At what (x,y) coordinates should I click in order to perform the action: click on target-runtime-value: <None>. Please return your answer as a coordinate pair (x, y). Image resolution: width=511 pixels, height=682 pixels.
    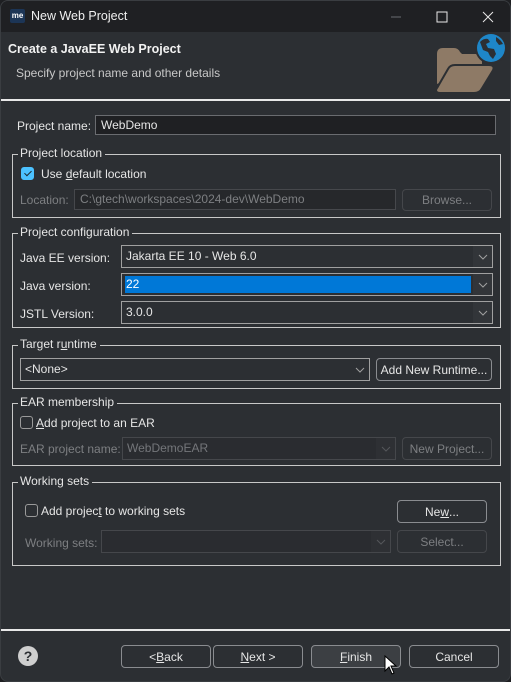
    Looking at the image, I should click on (46, 369).